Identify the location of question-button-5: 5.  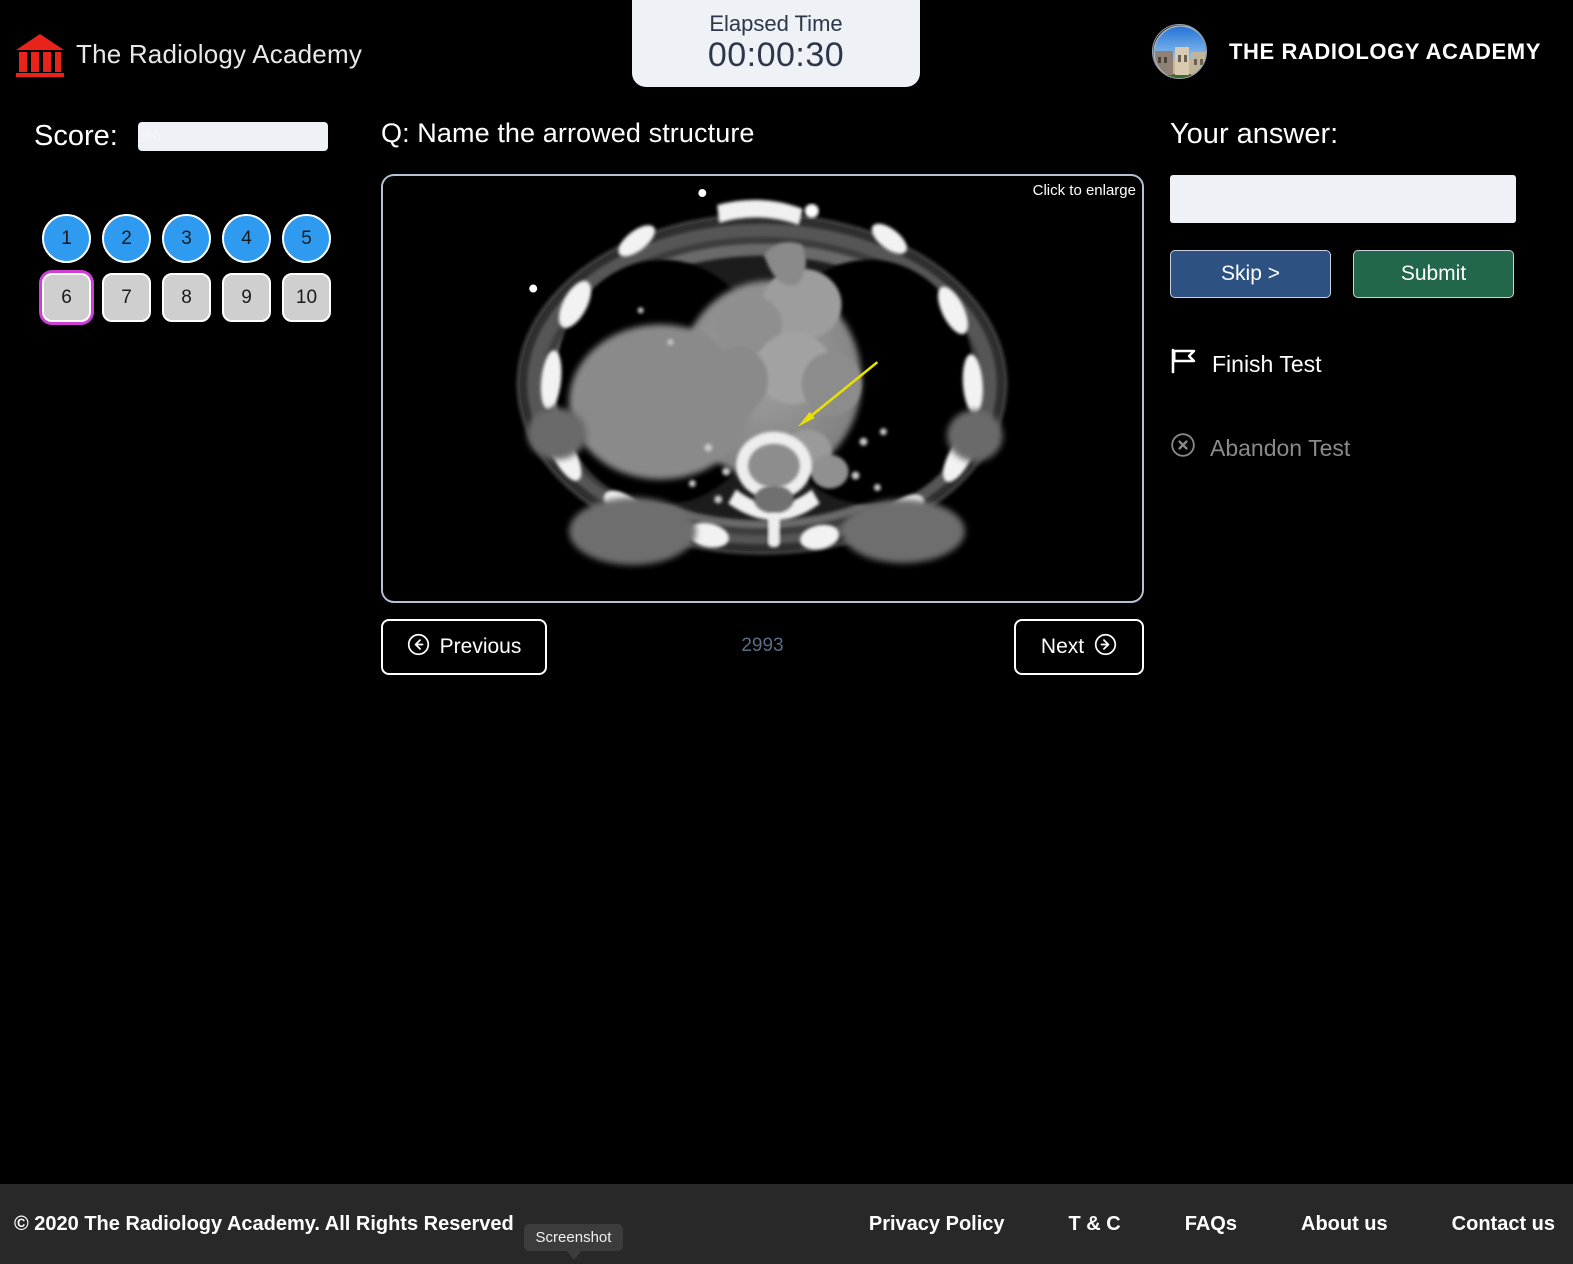
(306, 238).